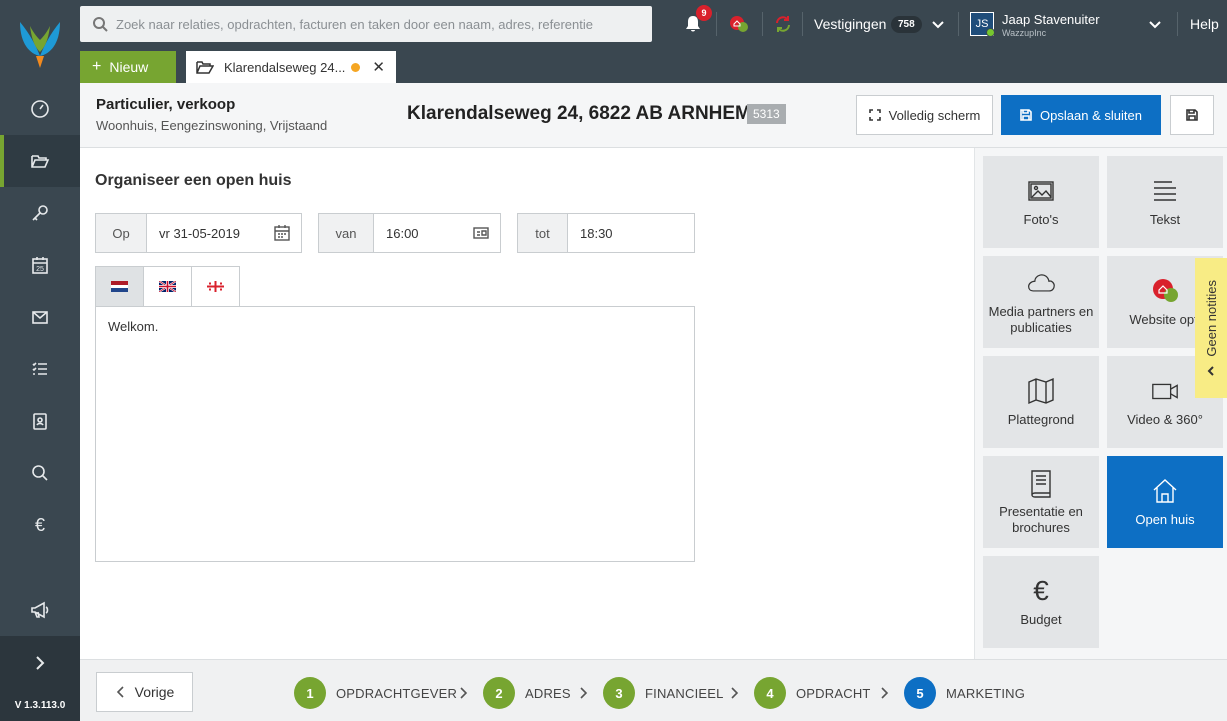 The image size is (1227, 721). What do you see at coordinates (1211, 318) in the screenshot?
I see `notes-label: Geen notities` at bounding box center [1211, 318].